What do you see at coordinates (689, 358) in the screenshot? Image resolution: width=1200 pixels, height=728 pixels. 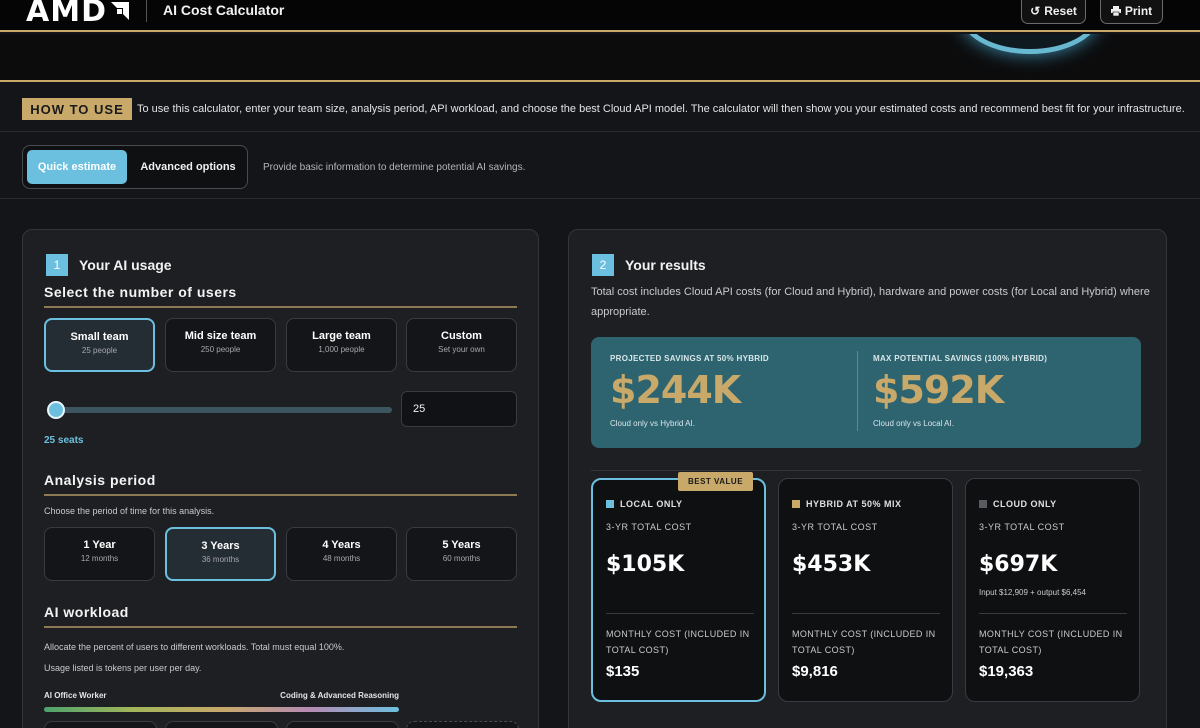 I see `savings-label: PROJECTED SAVINGS AT 50% HYBRID` at bounding box center [689, 358].